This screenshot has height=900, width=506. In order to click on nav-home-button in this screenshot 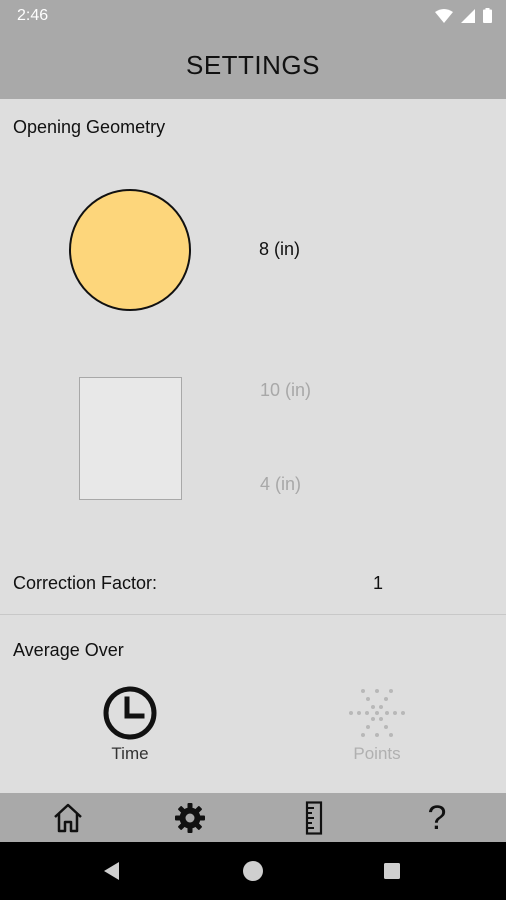, I will do `click(253, 871)`.